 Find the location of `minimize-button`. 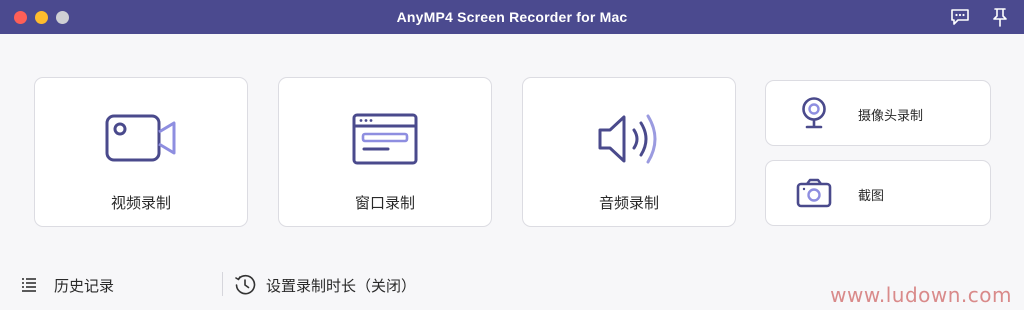

minimize-button is located at coordinates (41, 17).